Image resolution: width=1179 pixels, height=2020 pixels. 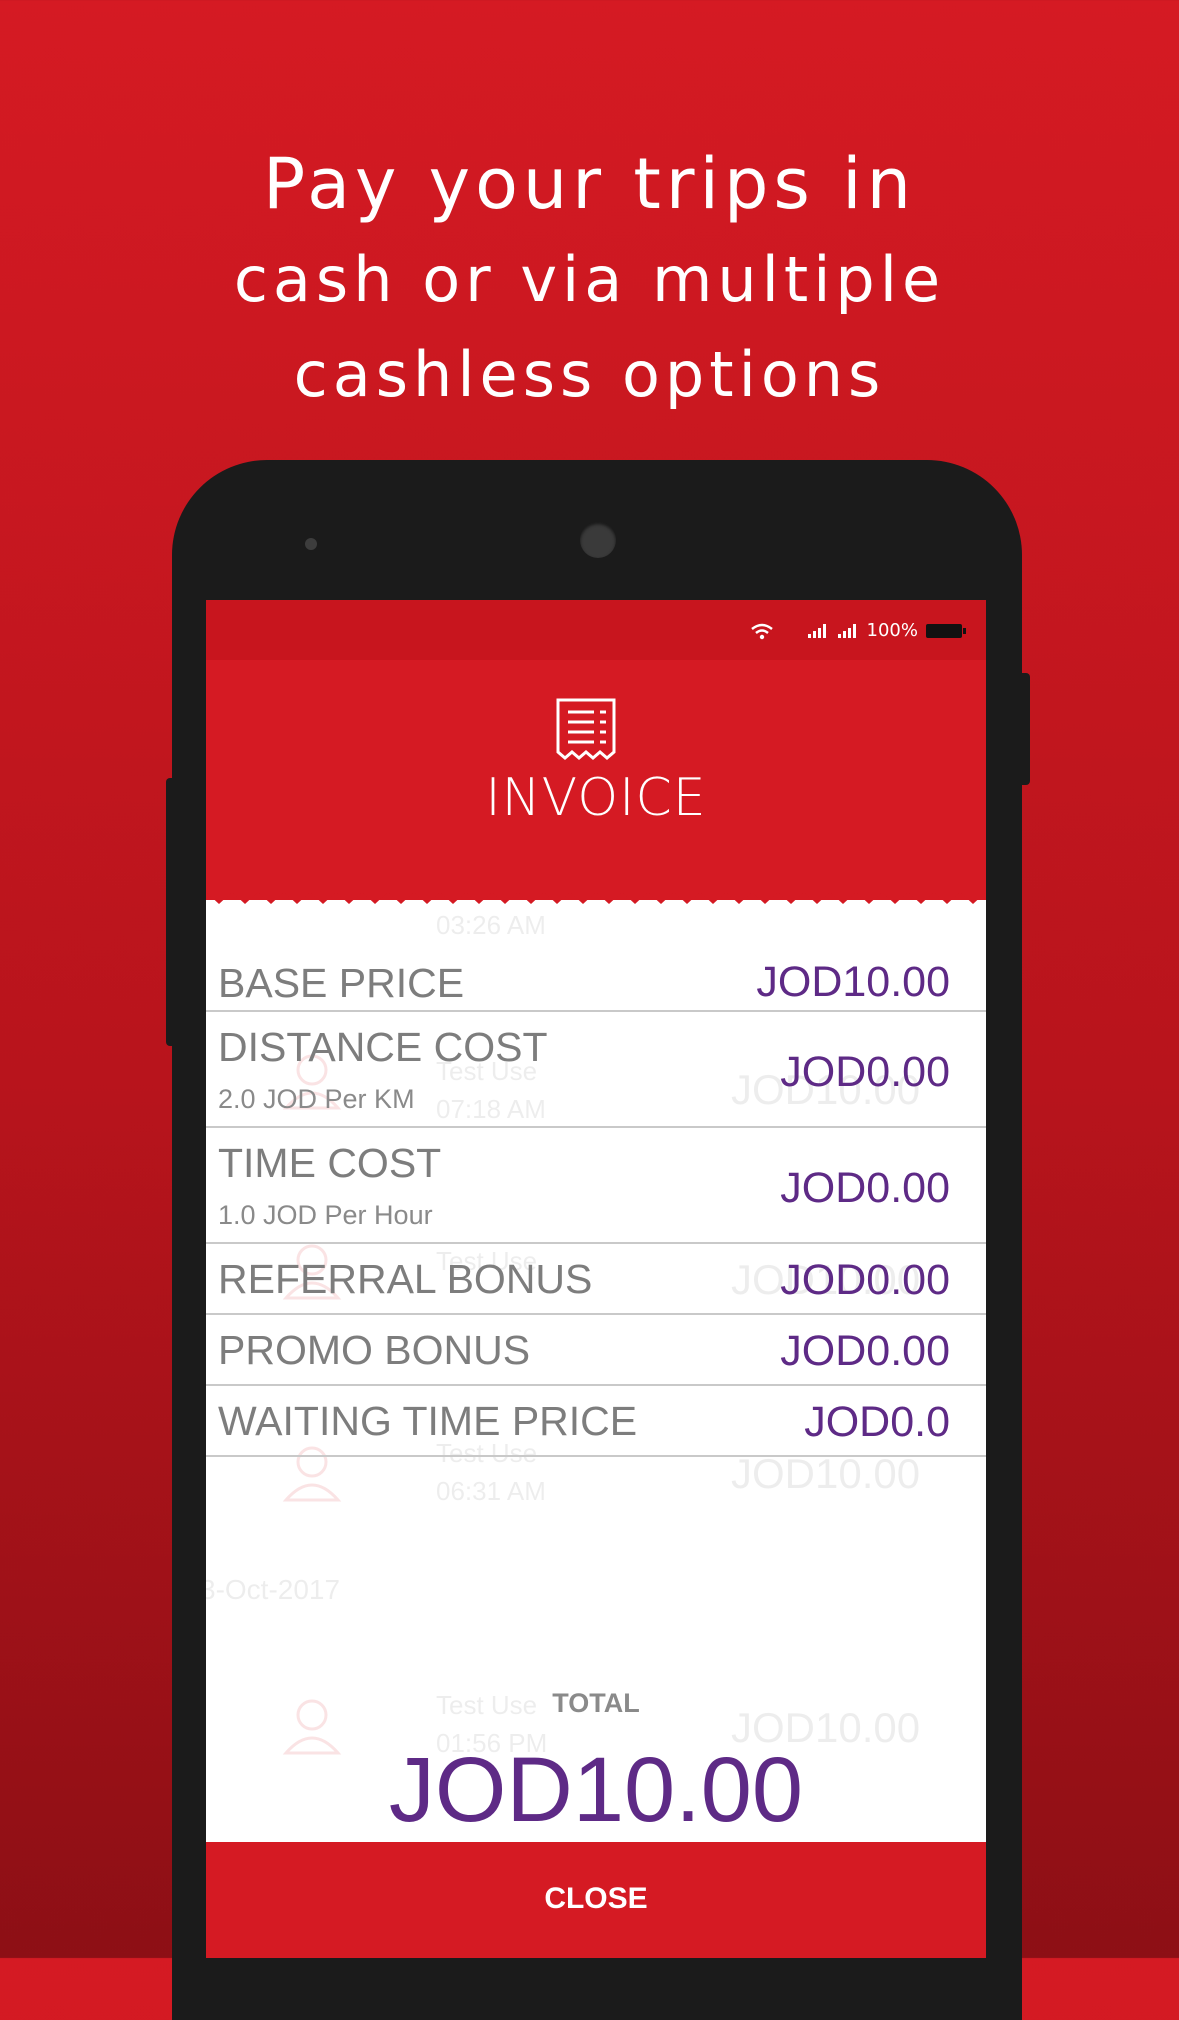 I want to click on invoice-title: INVOICE, so click(x=596, y=798).